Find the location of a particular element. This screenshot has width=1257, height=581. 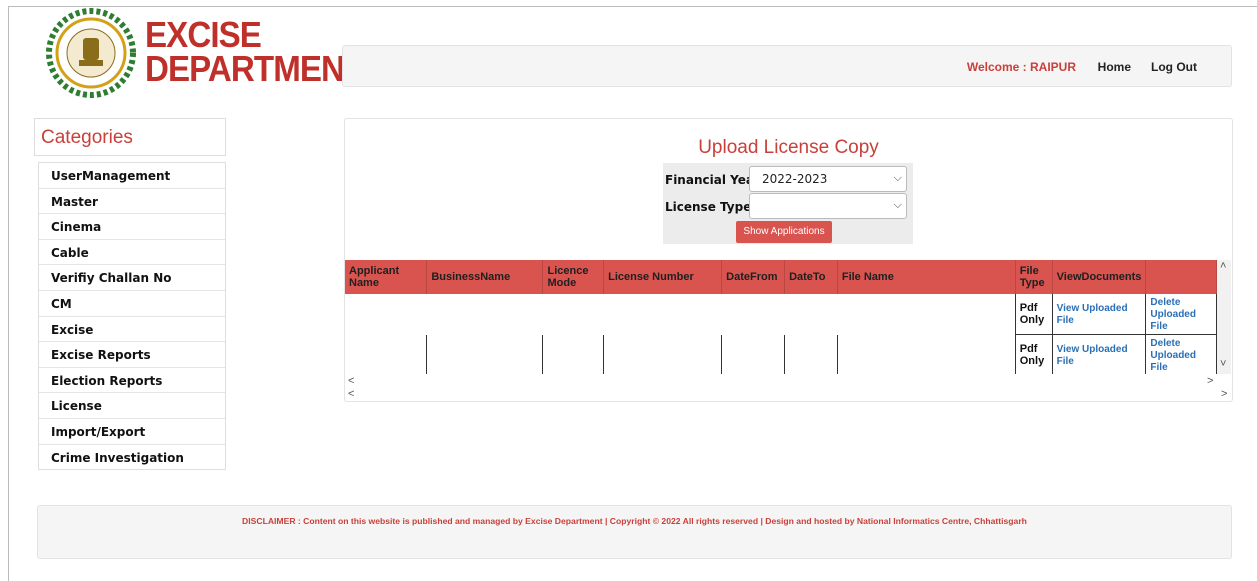

col-view-documents: ViewDocuments is located at coordinates (1099, 277).